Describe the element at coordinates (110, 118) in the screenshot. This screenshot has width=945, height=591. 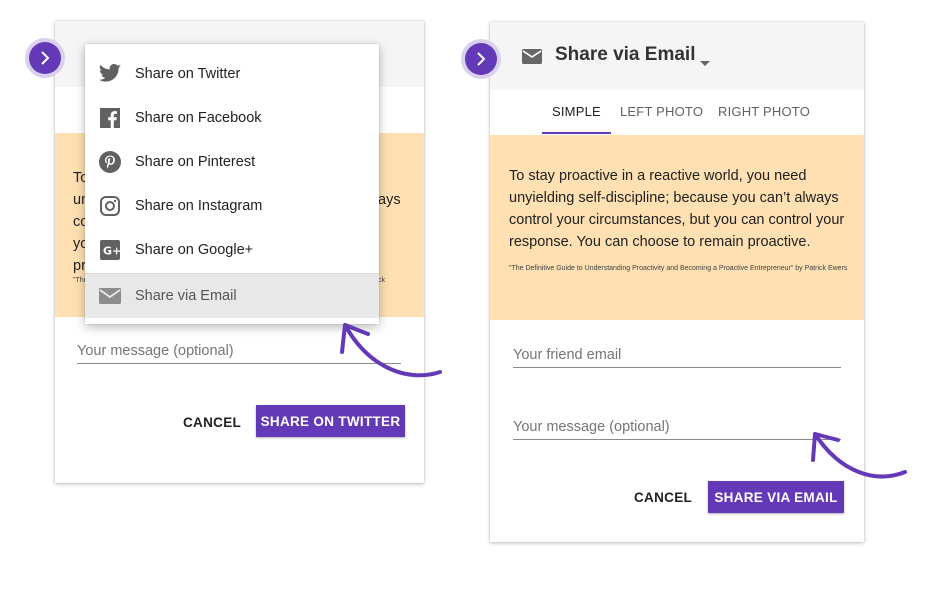
I see `facebook-icon` at that location.